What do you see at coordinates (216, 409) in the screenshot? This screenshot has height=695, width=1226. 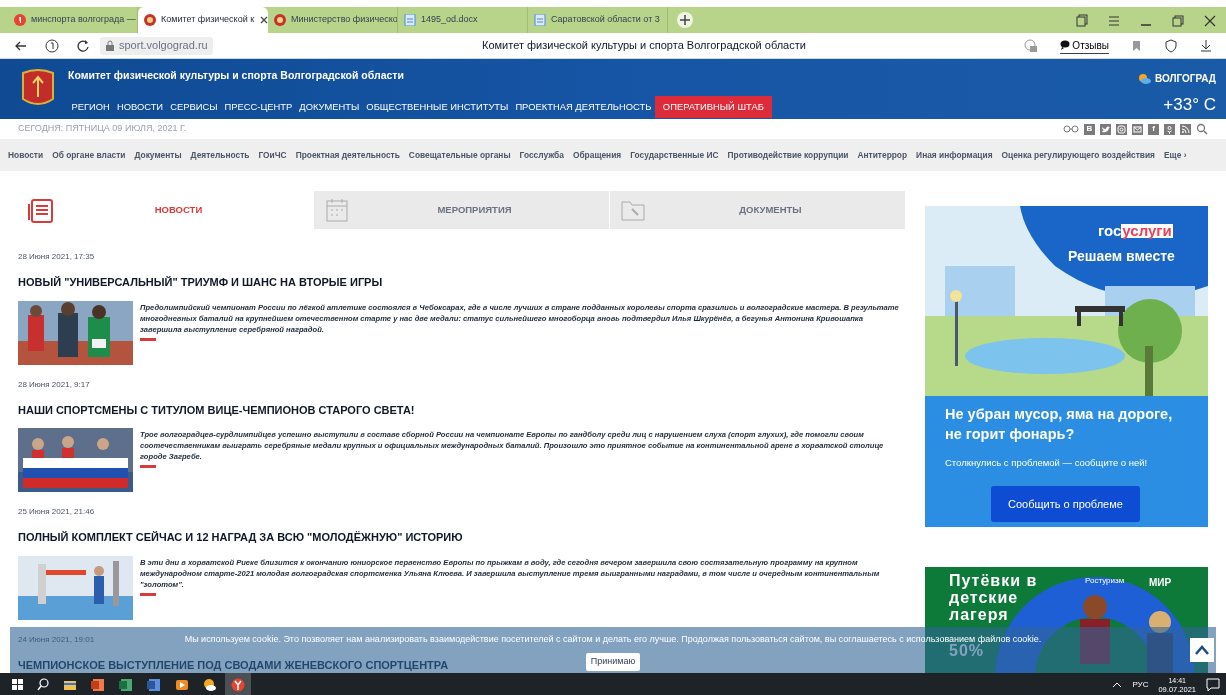 I see `news-title: НАШИ СПОРТСМЕНЫ С ТИТУЛОМ ВИЦЕ-ЧЕМПИОНОВ СТАРОГО СВЕТА!` at bounding box center [216, 409].